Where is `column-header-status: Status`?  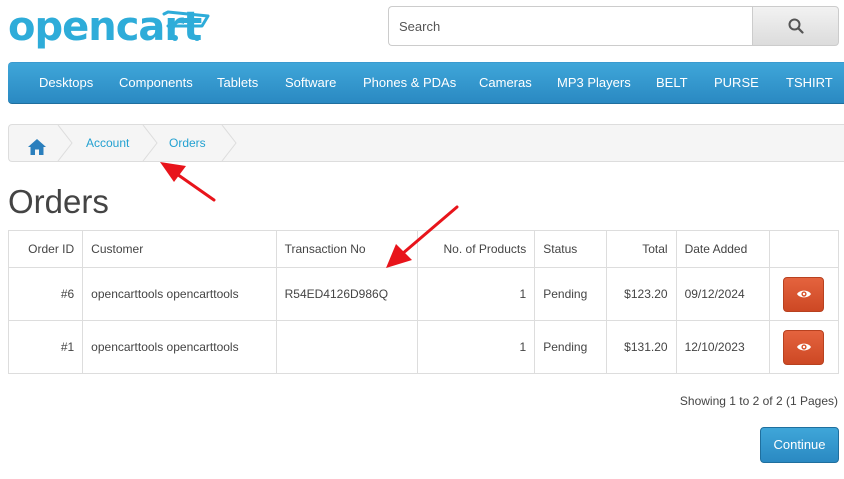 column-header-status: Status is located at coordinates (571, 249).